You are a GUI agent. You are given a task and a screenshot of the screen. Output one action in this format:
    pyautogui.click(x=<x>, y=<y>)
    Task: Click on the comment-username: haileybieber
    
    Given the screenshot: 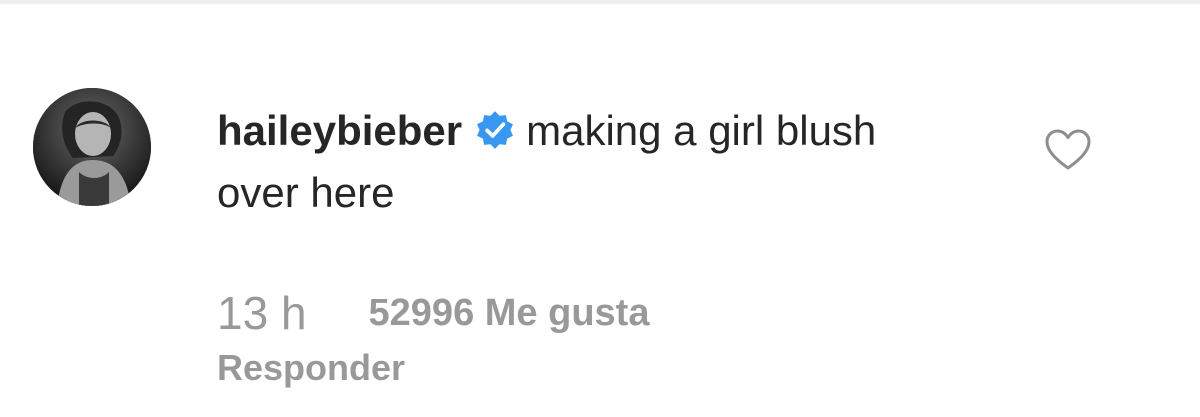 What is the action you would take?
    pyautogui.click(x=339, y=130)
    